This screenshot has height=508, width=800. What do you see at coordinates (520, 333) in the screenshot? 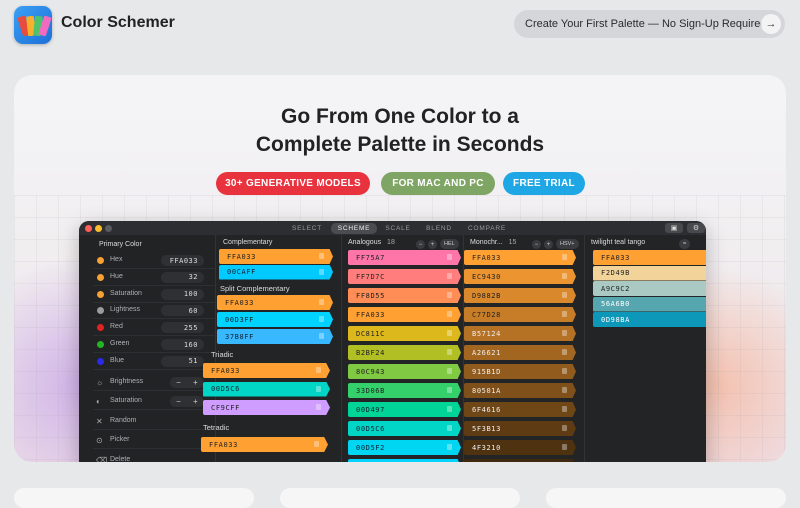
I see `color-swatch: B57124` at bounding box center [520, 333].